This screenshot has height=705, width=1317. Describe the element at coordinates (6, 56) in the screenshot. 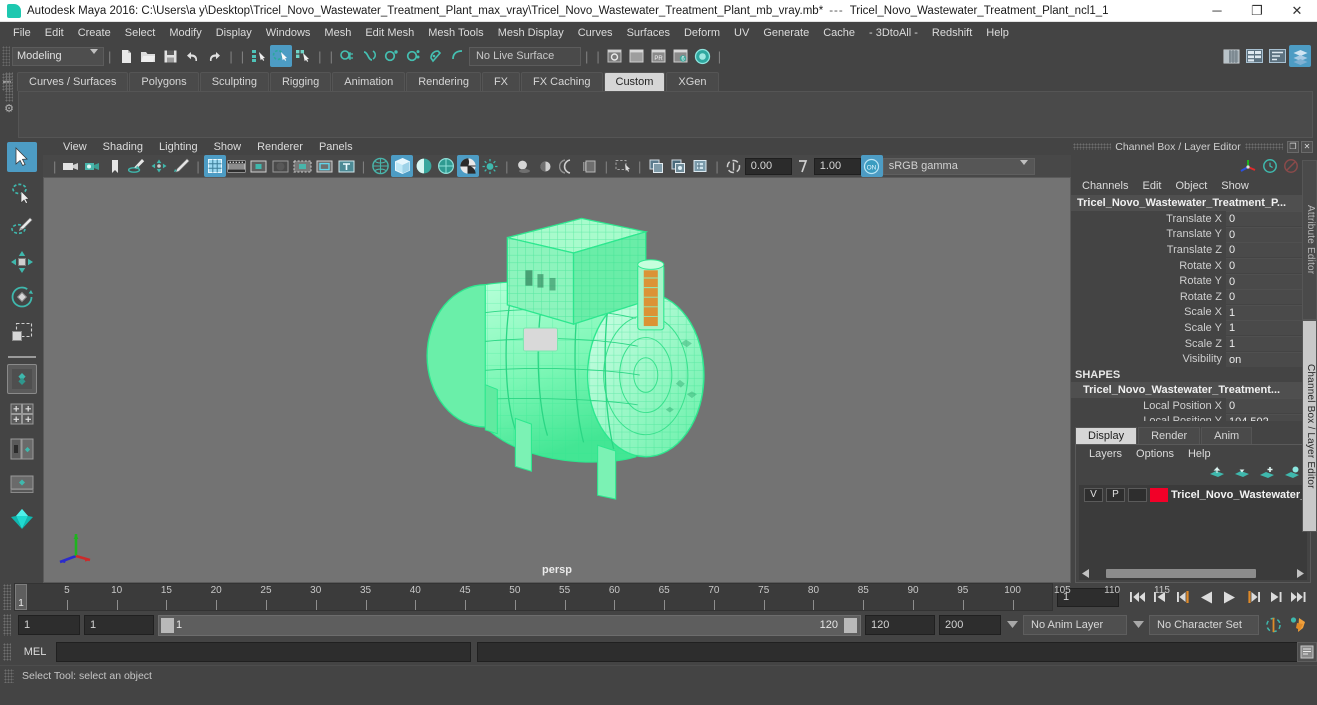

I see `status-line-grip` at that location.